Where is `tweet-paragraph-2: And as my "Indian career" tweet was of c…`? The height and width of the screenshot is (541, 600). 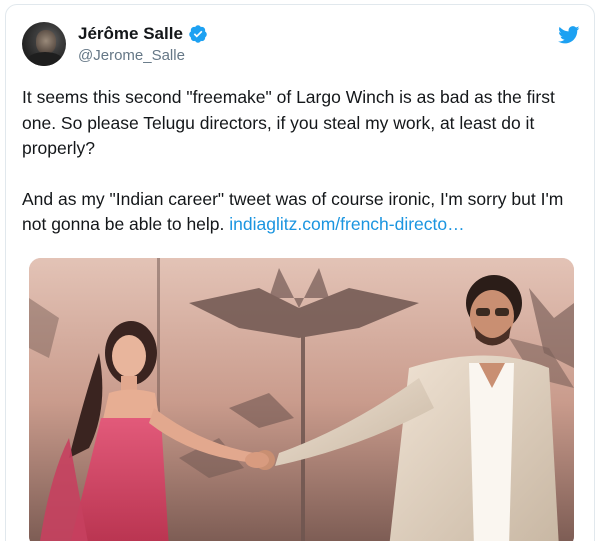
tweet-paragraph-2: And as my "Indian career" tweet was of c… is located at coordinates (302, 212).